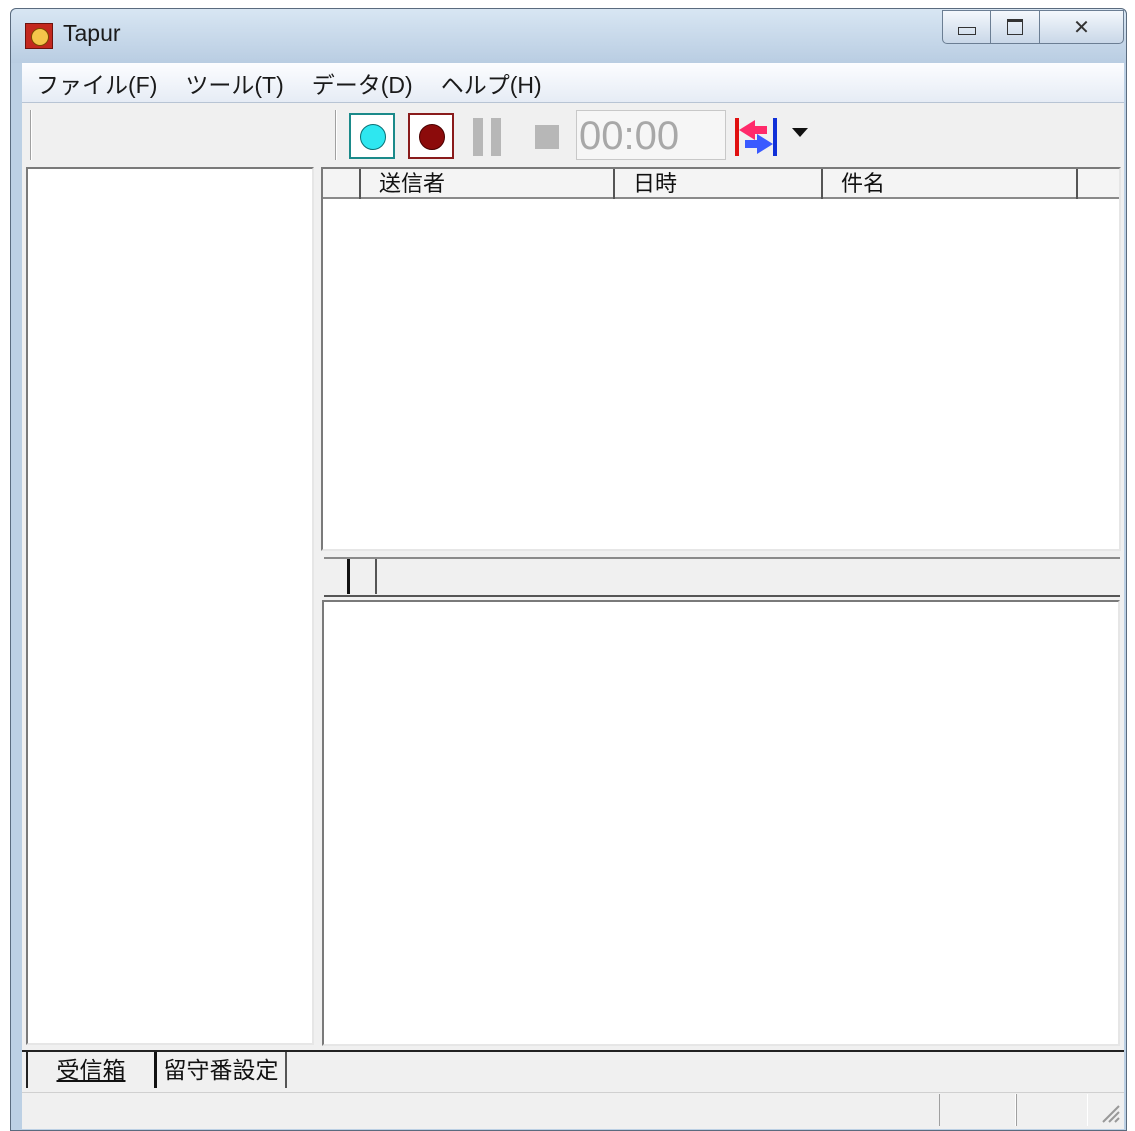 Image resolution: width=1135 pixels, height=1131 pixels. I want to click on tab-answering-label: 留守番設定, so click(221, 1070).